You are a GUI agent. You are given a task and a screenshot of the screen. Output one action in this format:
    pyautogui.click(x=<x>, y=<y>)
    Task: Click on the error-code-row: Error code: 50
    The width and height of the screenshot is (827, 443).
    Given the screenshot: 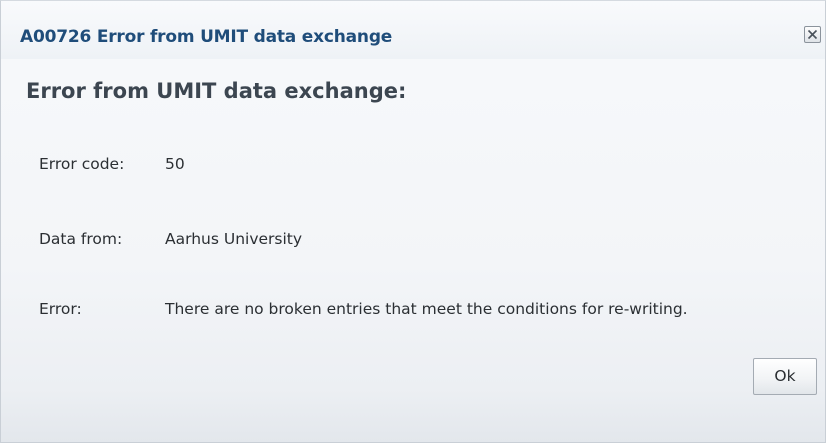 What is the action you would take?
    pyautogui.click(x=112, y=164)
    